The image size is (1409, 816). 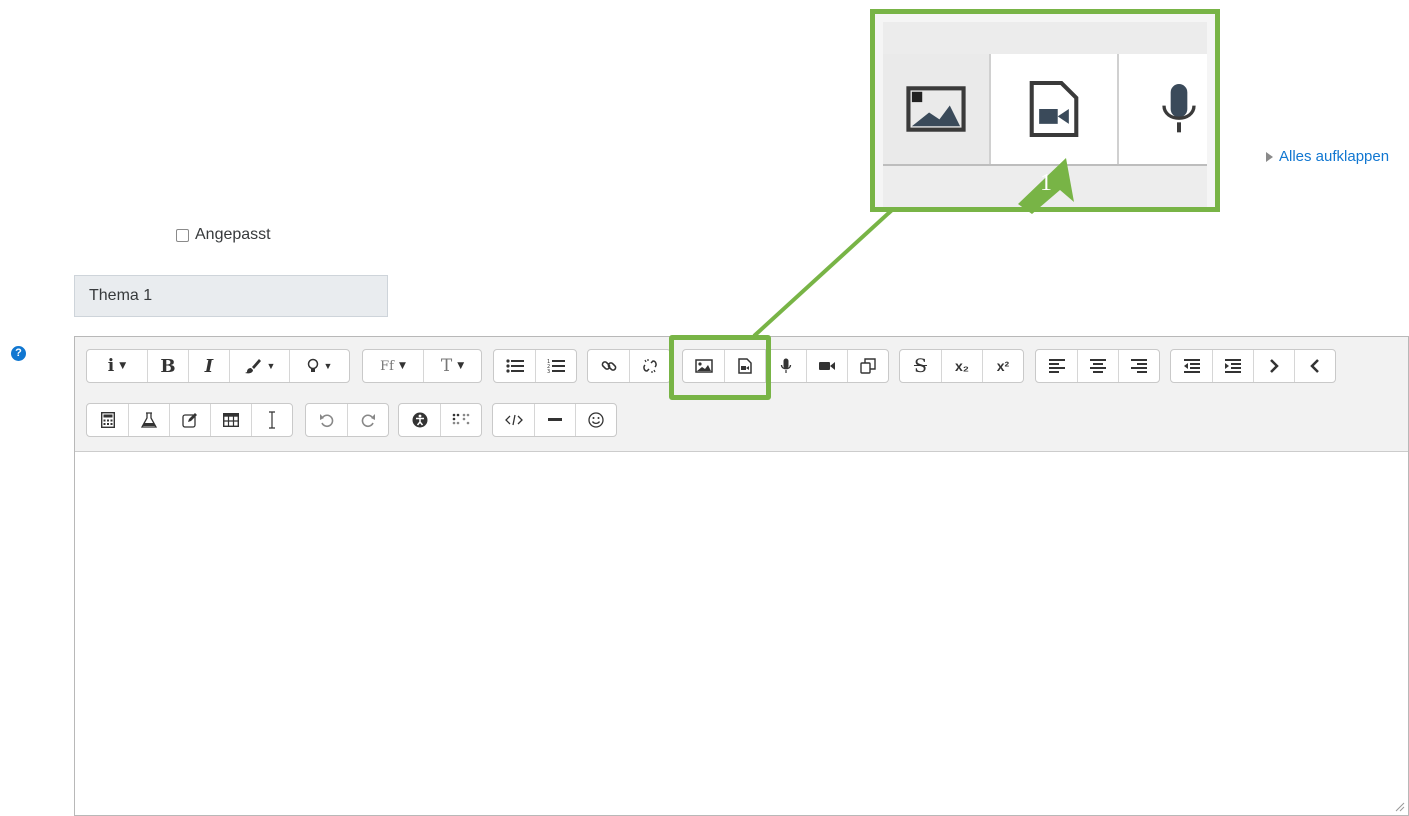 I want to click on callout-image-cell, so click(x=937, y=109).